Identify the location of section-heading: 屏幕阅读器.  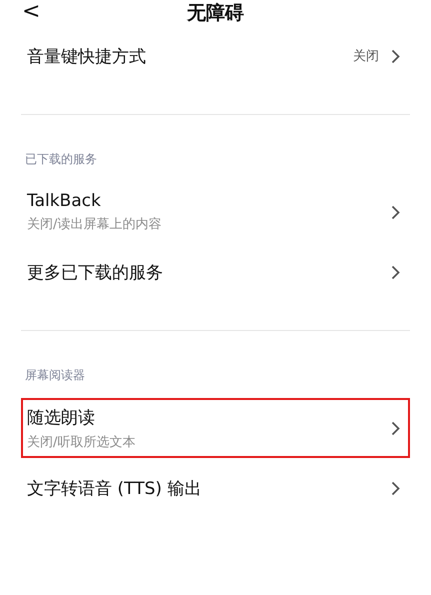
(55, 375).